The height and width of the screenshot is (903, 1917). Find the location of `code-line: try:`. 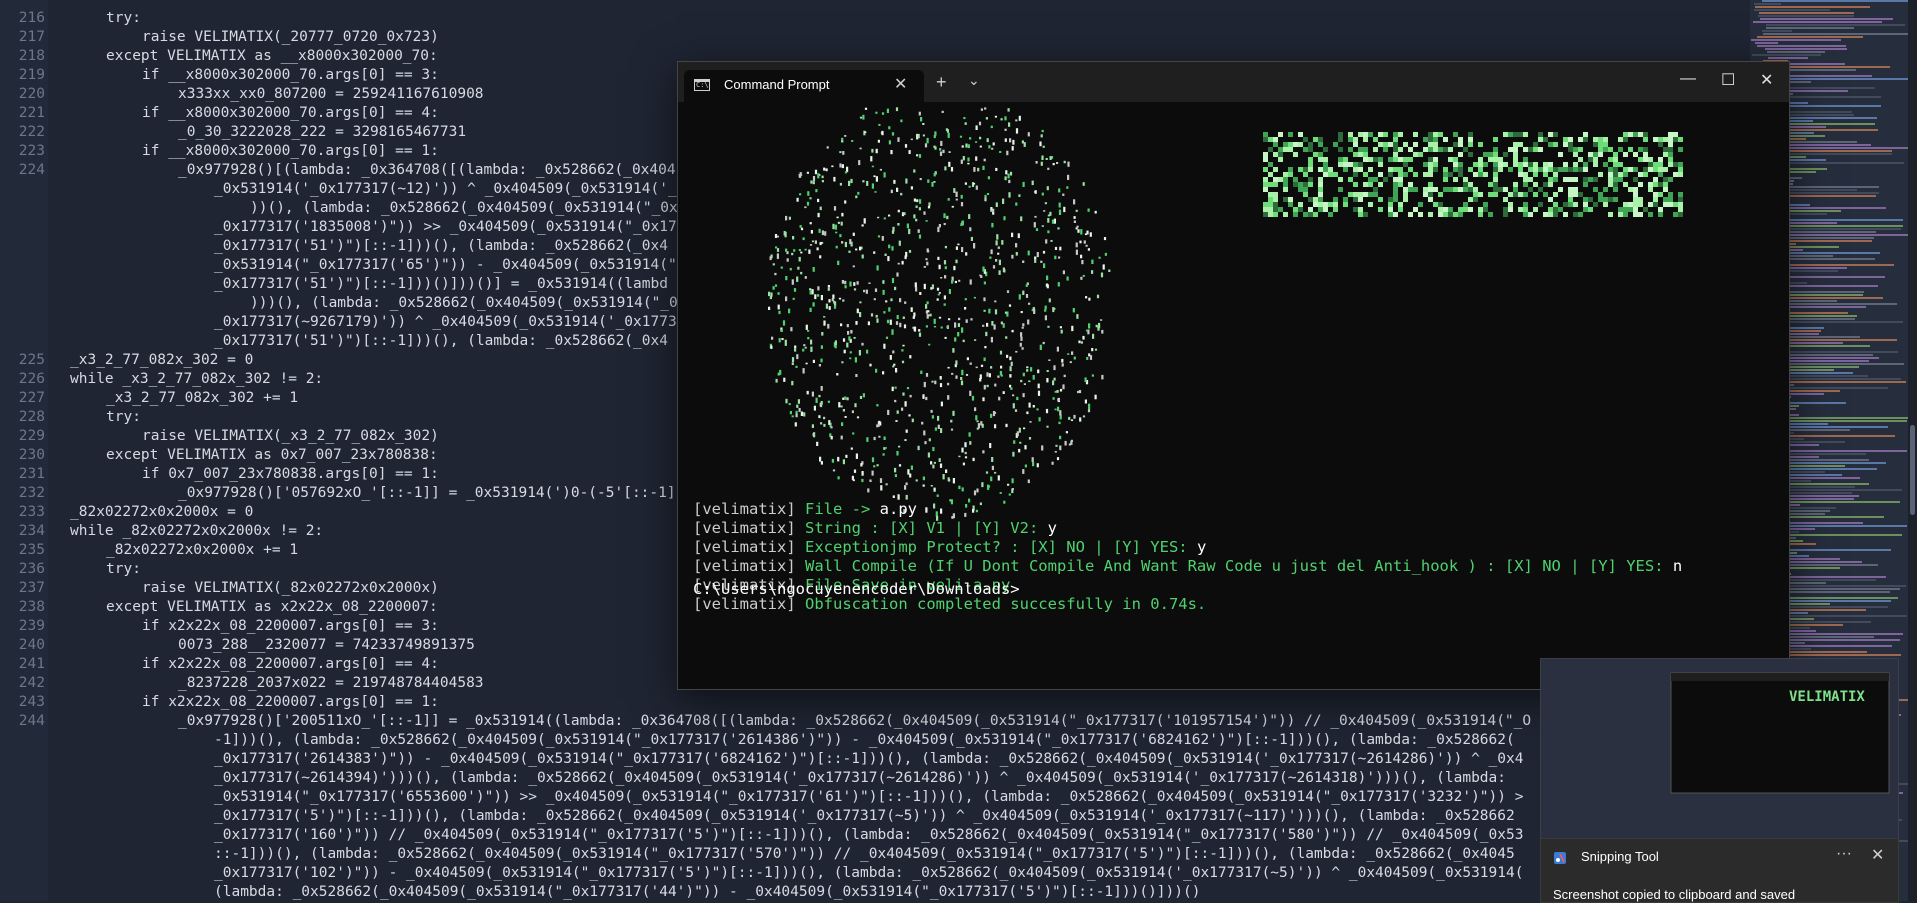

code-line: try: is located at coordinates (948, 18).